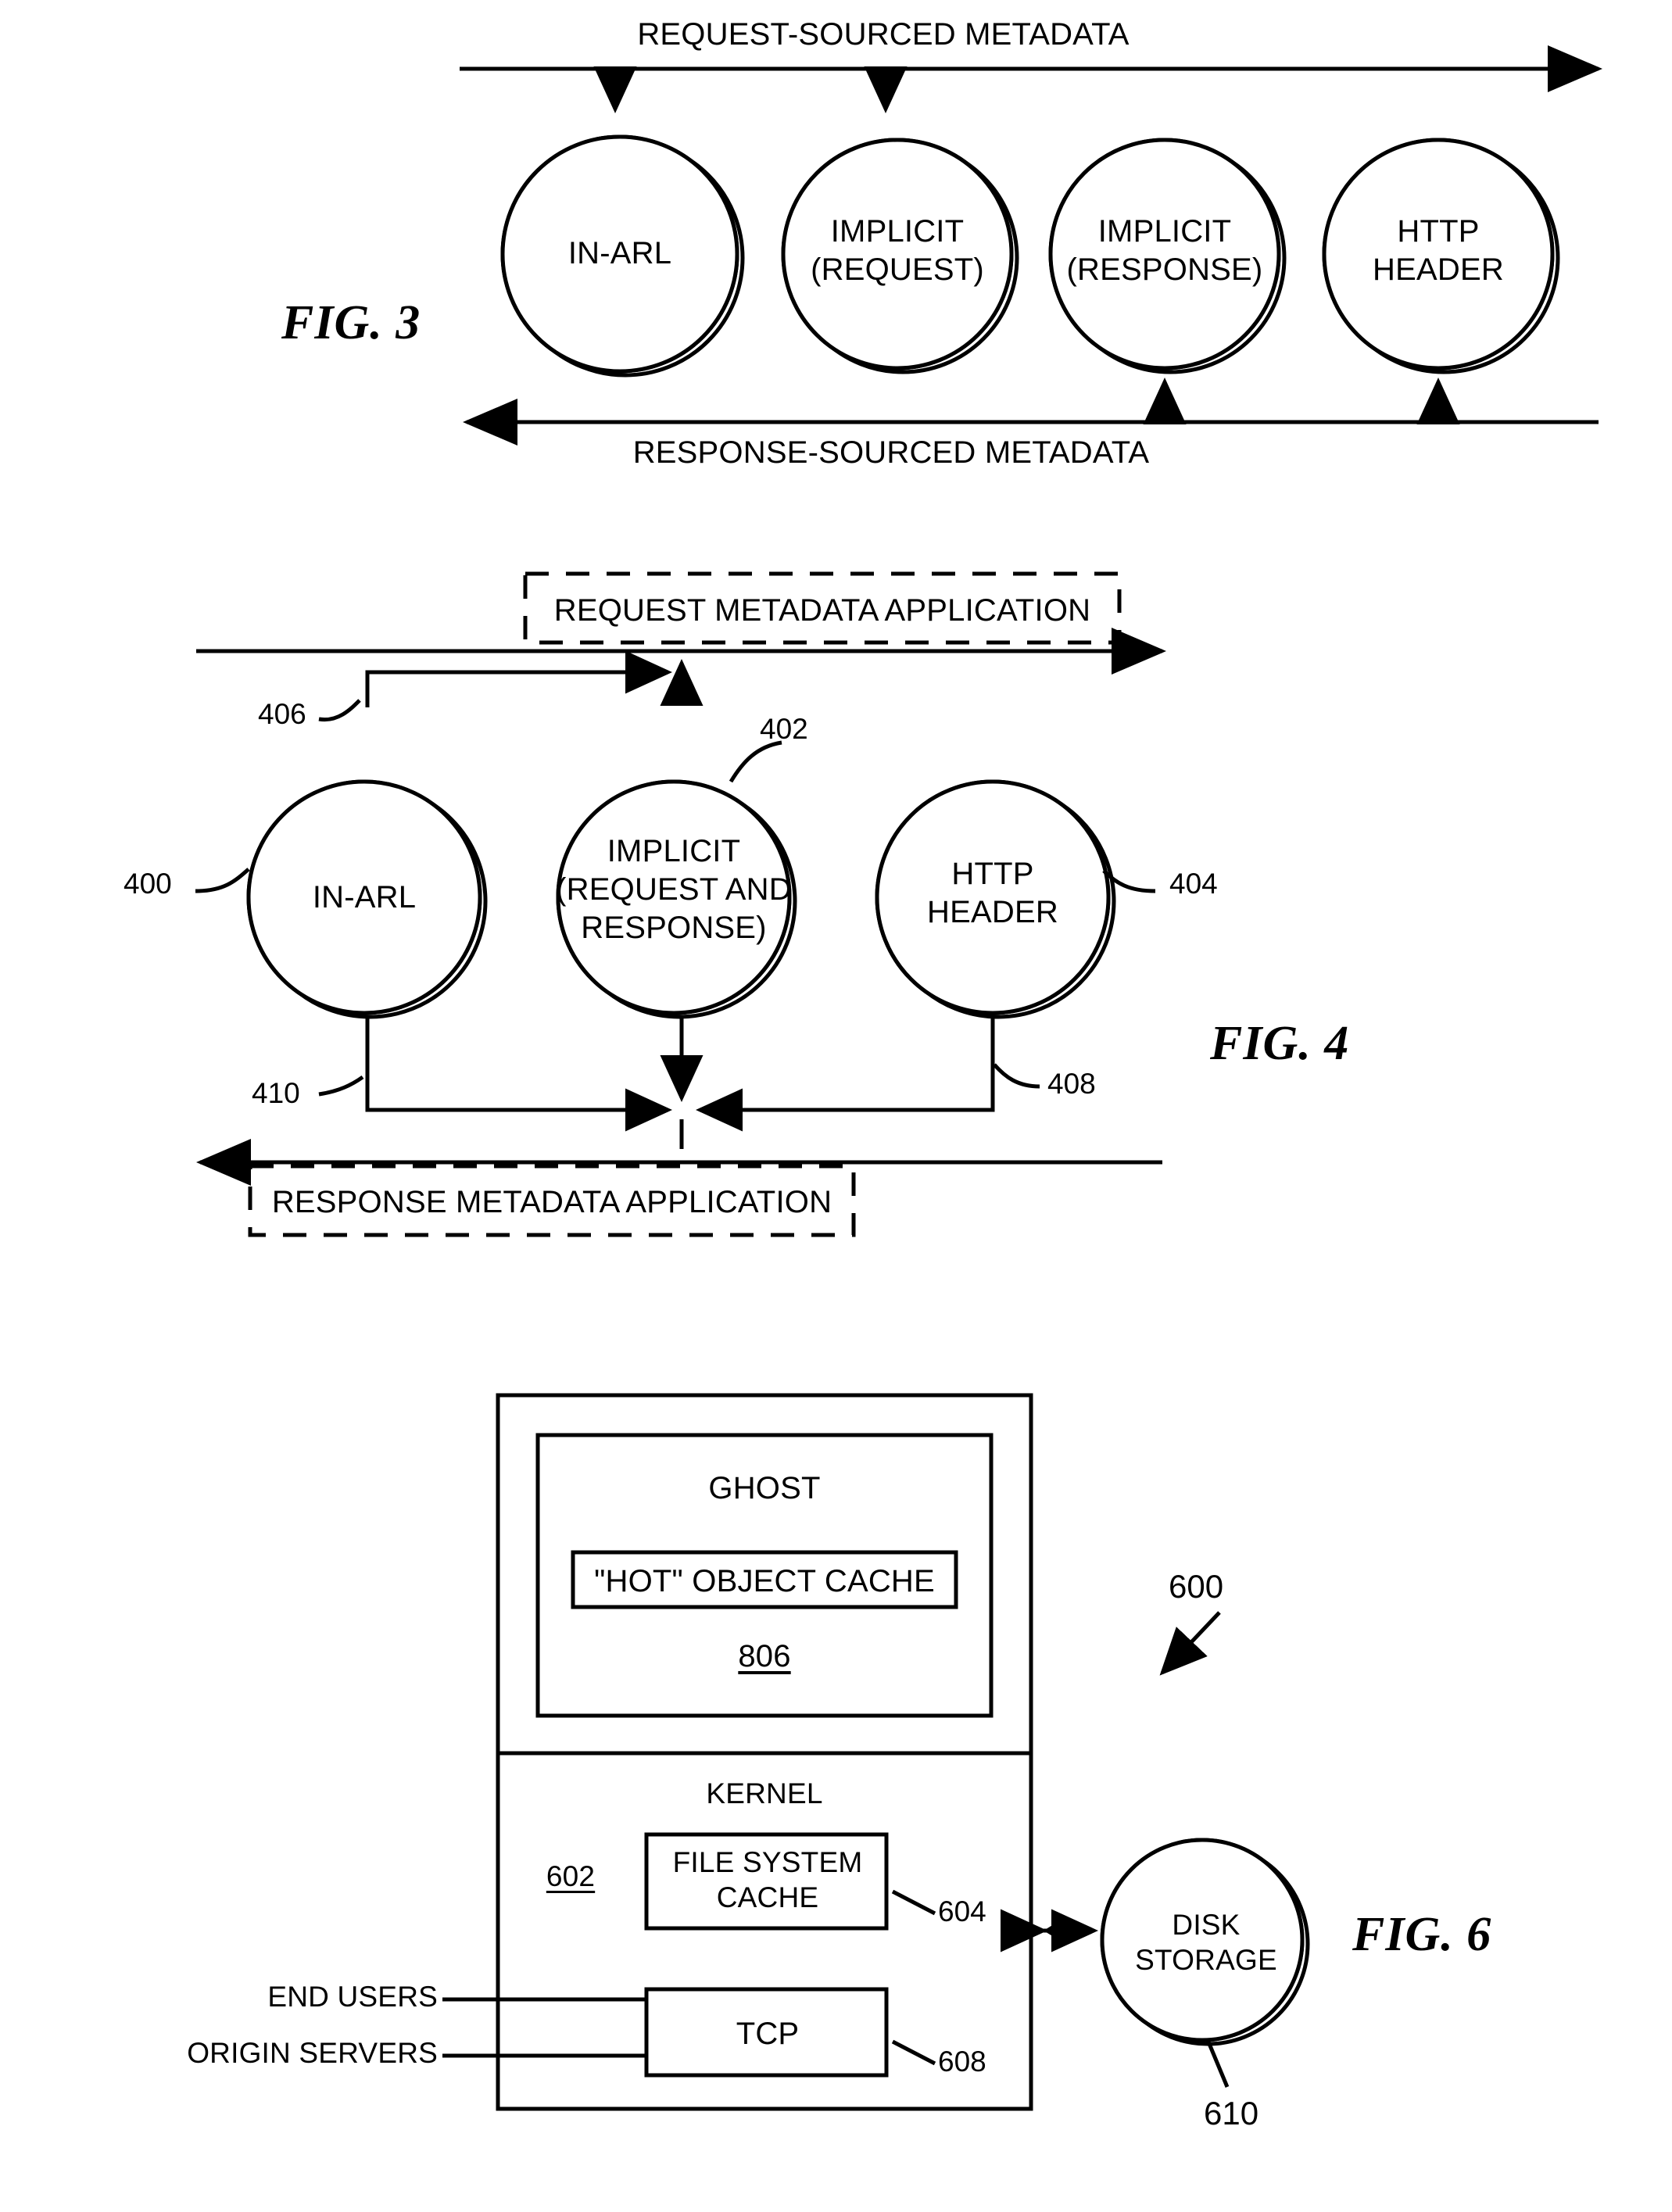  I want to click on fig4-node-http-header-label: HTTP HEADER, so click(992, 893).